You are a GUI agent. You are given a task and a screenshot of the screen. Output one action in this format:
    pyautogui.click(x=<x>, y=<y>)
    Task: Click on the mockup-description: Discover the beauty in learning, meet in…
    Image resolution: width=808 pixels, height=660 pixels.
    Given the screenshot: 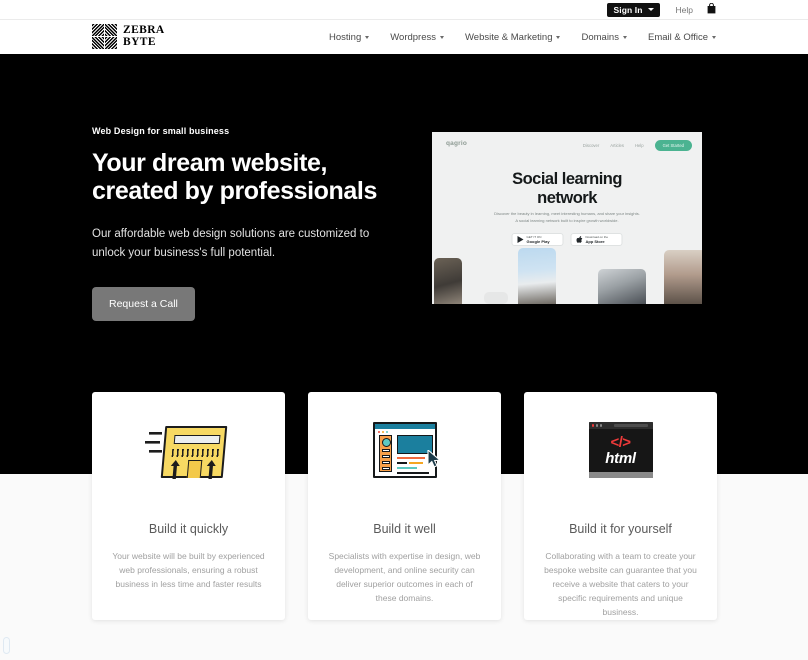 What is the action you would take?
    pyautogui.click(x=567, y=217)
    